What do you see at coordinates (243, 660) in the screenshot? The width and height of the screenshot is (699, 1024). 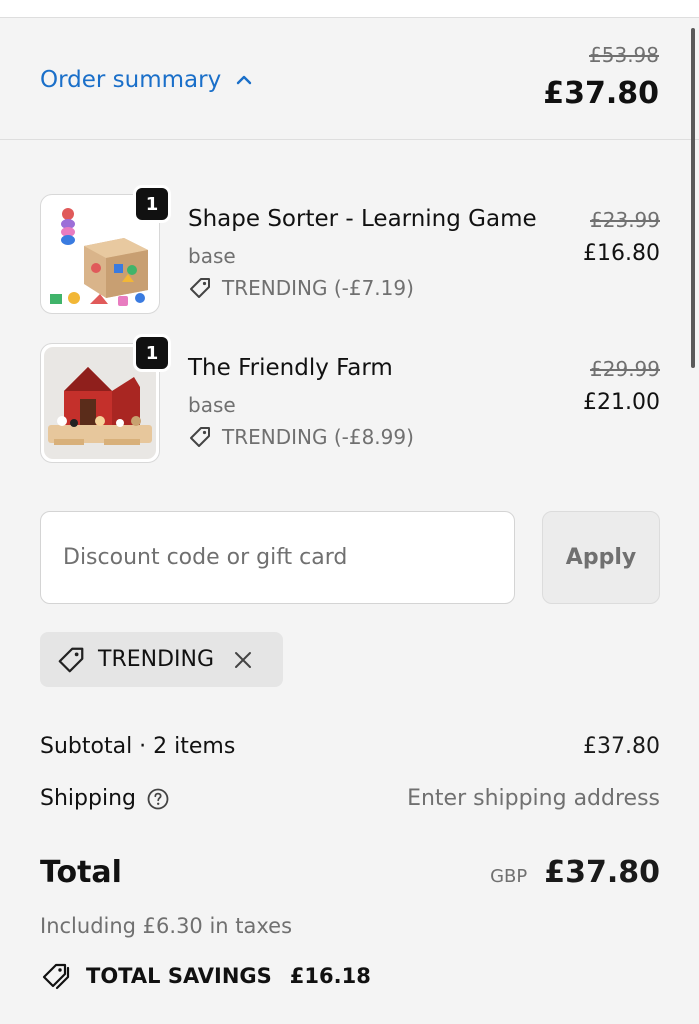 I see `close-icon` at bounding box center [243, 660].